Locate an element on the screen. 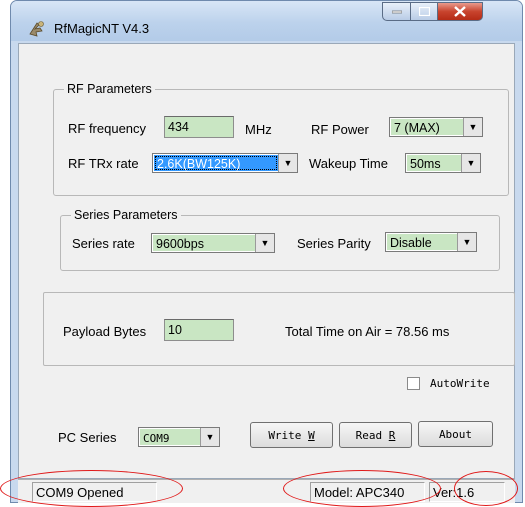 This screenshot has height=507, width=525. series-parameters-legend: Series Parameters is located at coordinates (126, 215).